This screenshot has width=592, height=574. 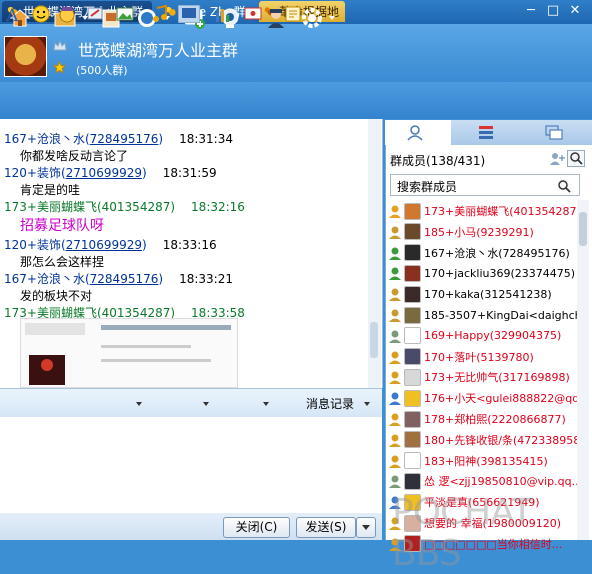 What do you see at coordinates (67, 14) in the screenshot?
I see `magic-emoji-icon` at bounding box center [67, 14].